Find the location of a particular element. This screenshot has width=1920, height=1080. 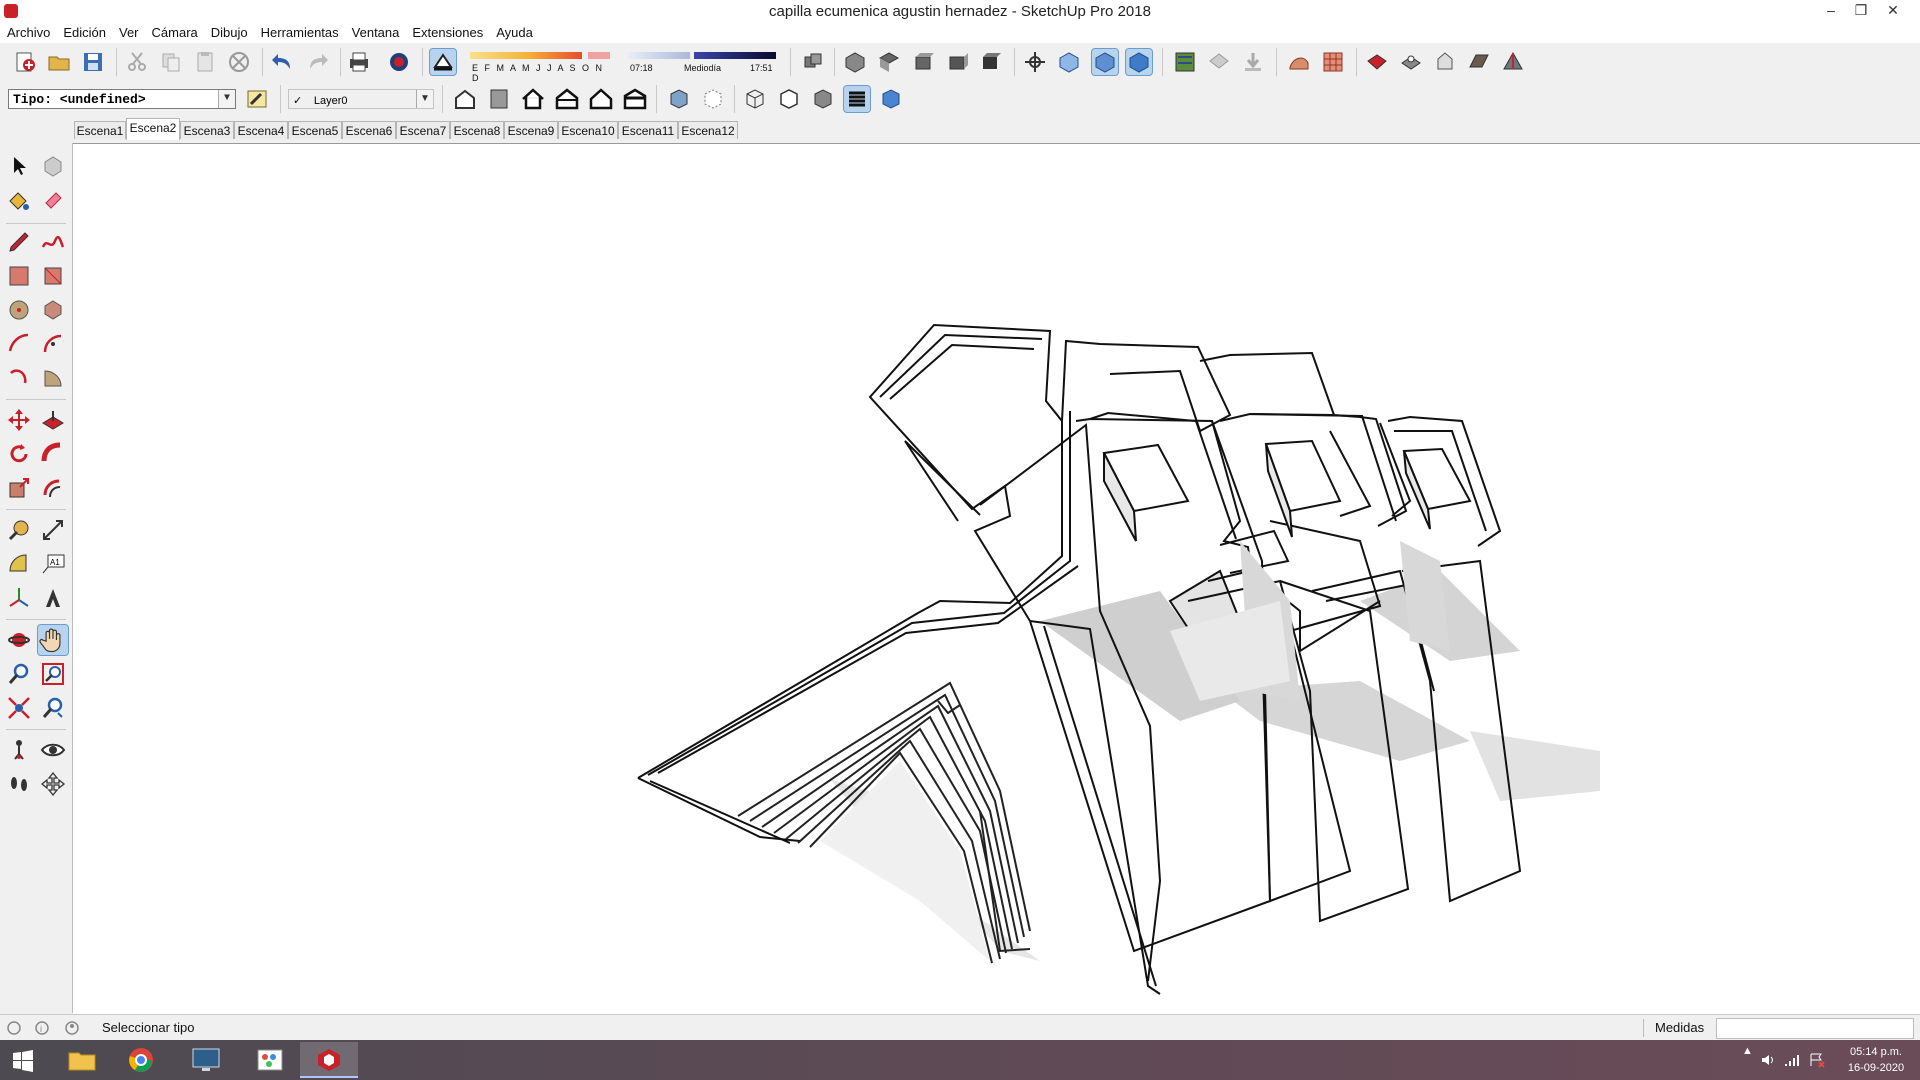

wireframe-icon is located at coordinates (755, 99).